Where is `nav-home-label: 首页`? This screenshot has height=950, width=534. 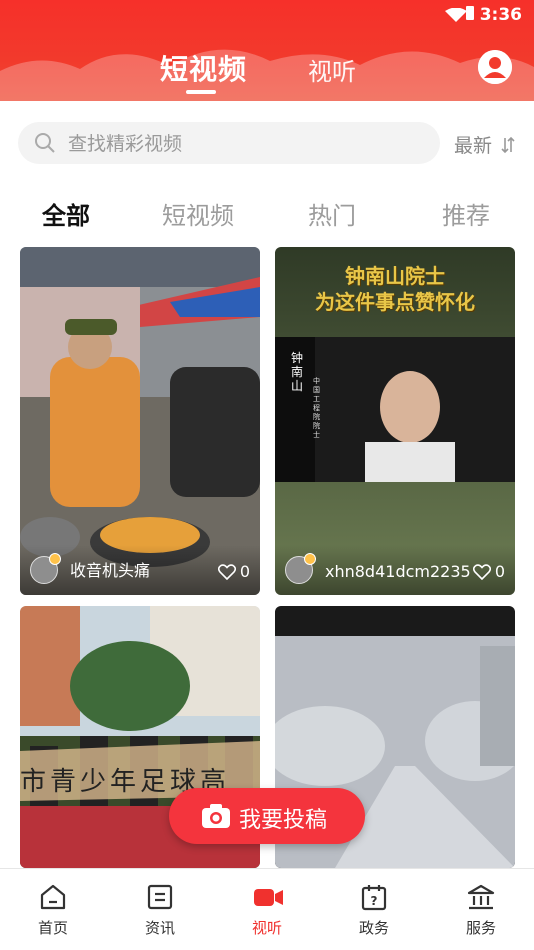
nav-home-label: 首页 is located at coordinates (52, 928).